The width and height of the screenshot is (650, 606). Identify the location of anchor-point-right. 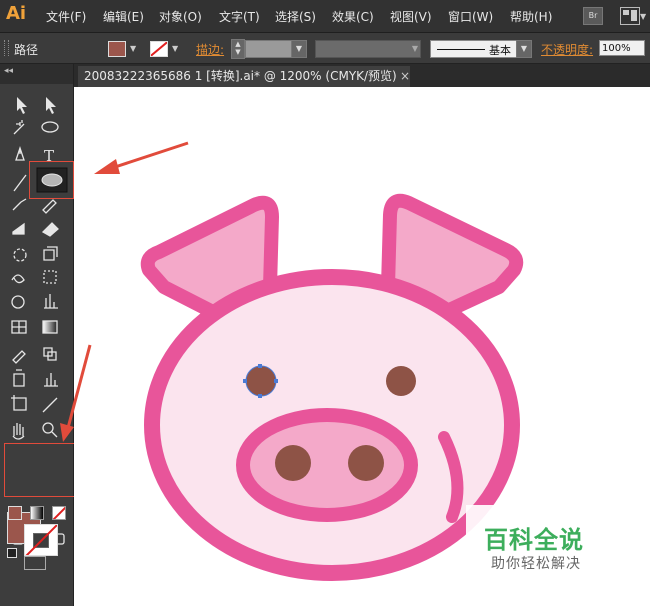
(276, 381).